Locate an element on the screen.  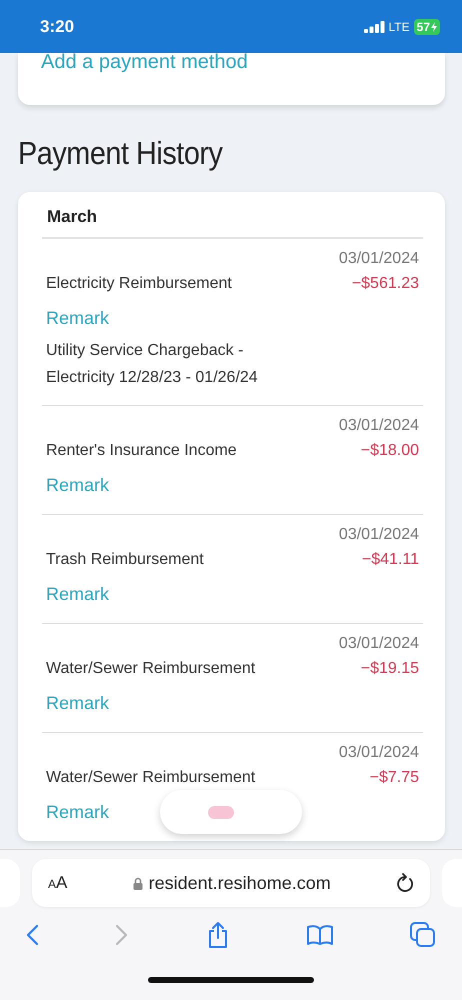
transaction-amount: −$18.00 is located at coordinates (389, 451).